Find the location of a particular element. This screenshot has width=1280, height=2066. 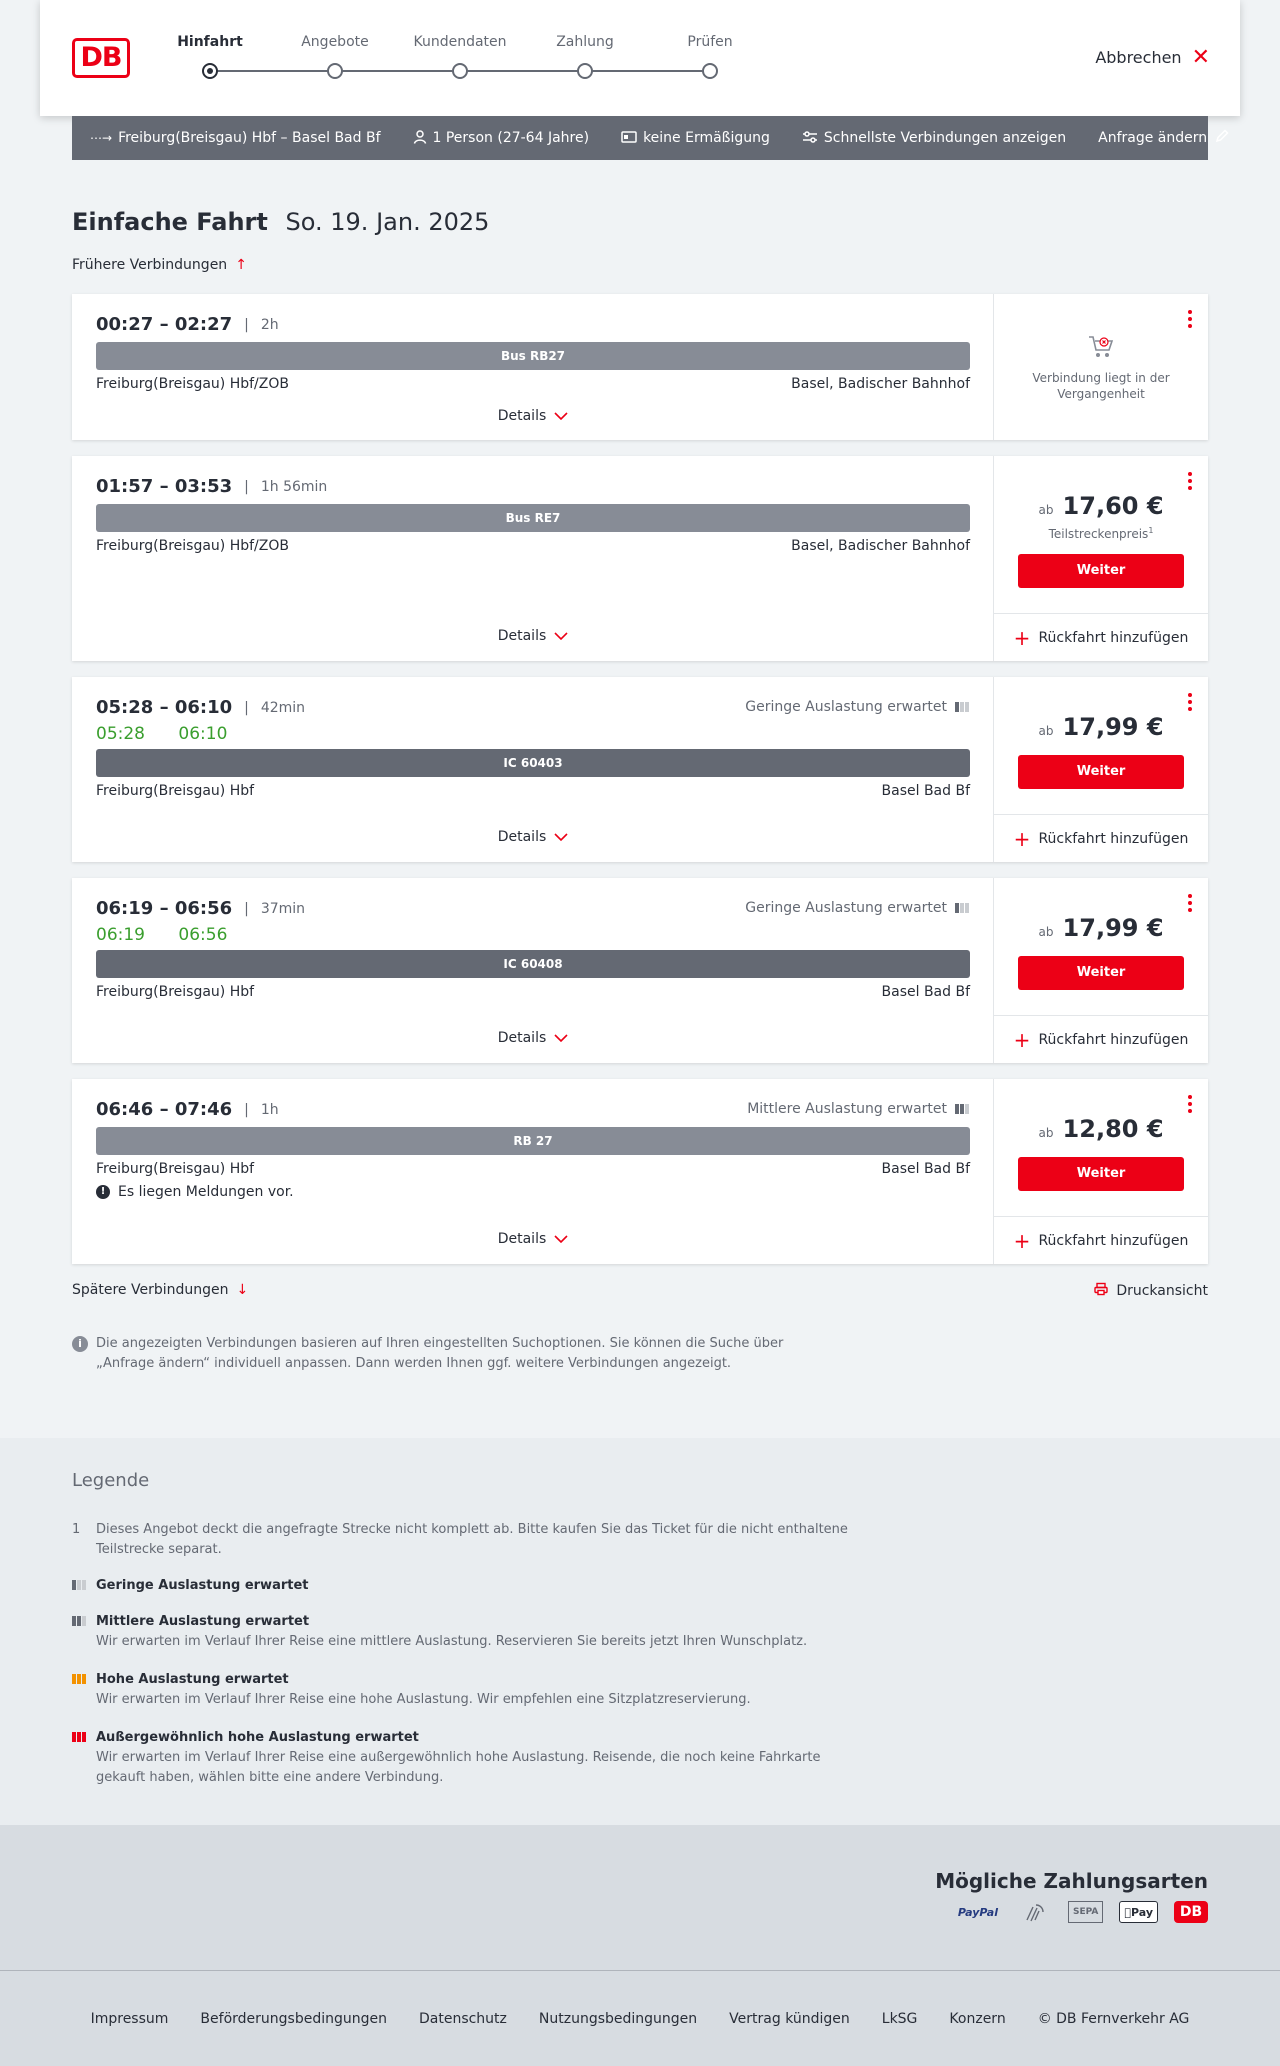

departure-station: Freiburg(Breisgau) Hbf is located at coordinates (175, 992).